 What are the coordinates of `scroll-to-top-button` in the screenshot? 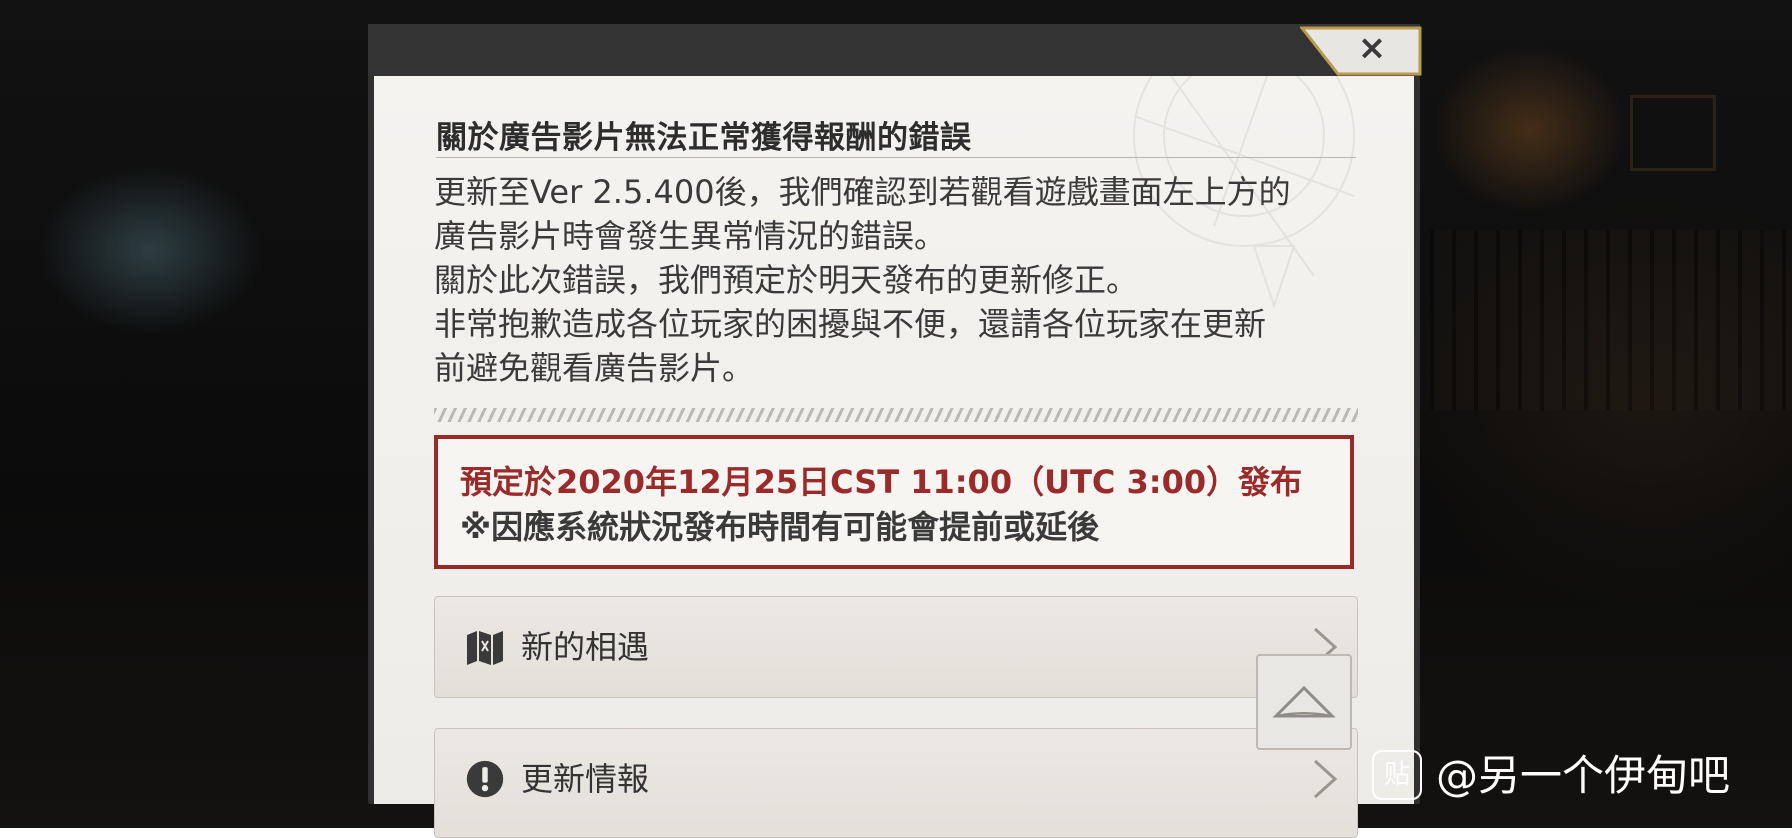 It's located at (1304, 702).